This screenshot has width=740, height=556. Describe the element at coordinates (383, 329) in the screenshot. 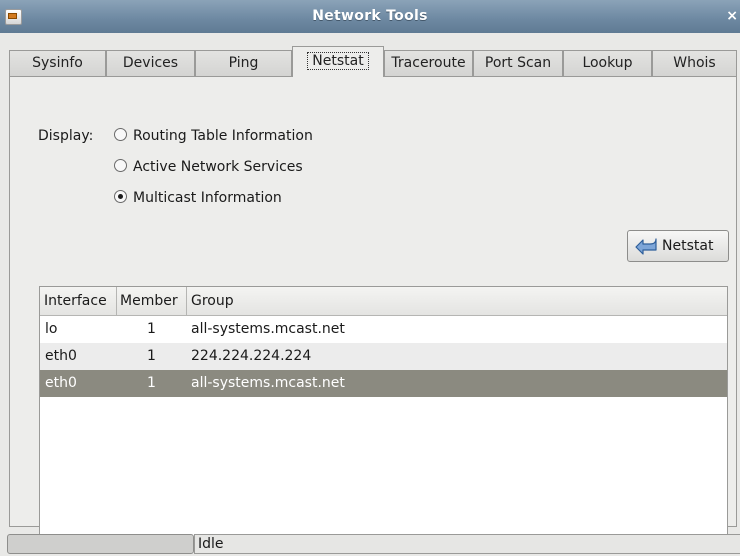

I see `table-row: lo 1 all-systems.mcast.net` at that location.